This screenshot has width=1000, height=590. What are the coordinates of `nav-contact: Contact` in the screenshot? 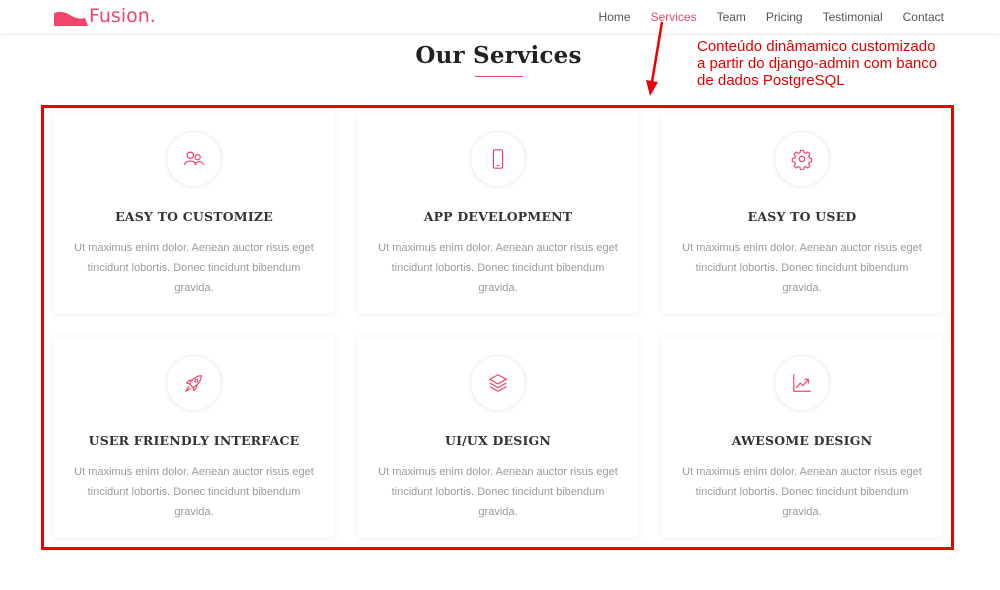 It's located at (923, 17).